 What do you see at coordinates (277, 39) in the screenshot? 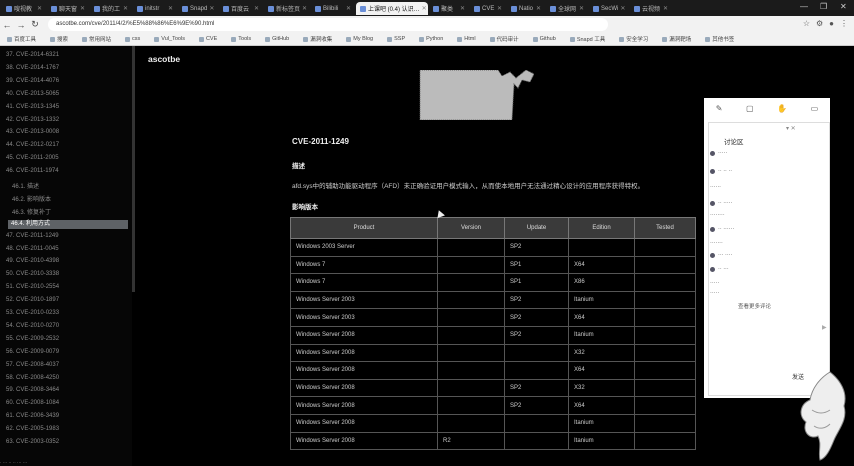
I see `bookmark-item: GitHub` at bounding box center [277, 39].